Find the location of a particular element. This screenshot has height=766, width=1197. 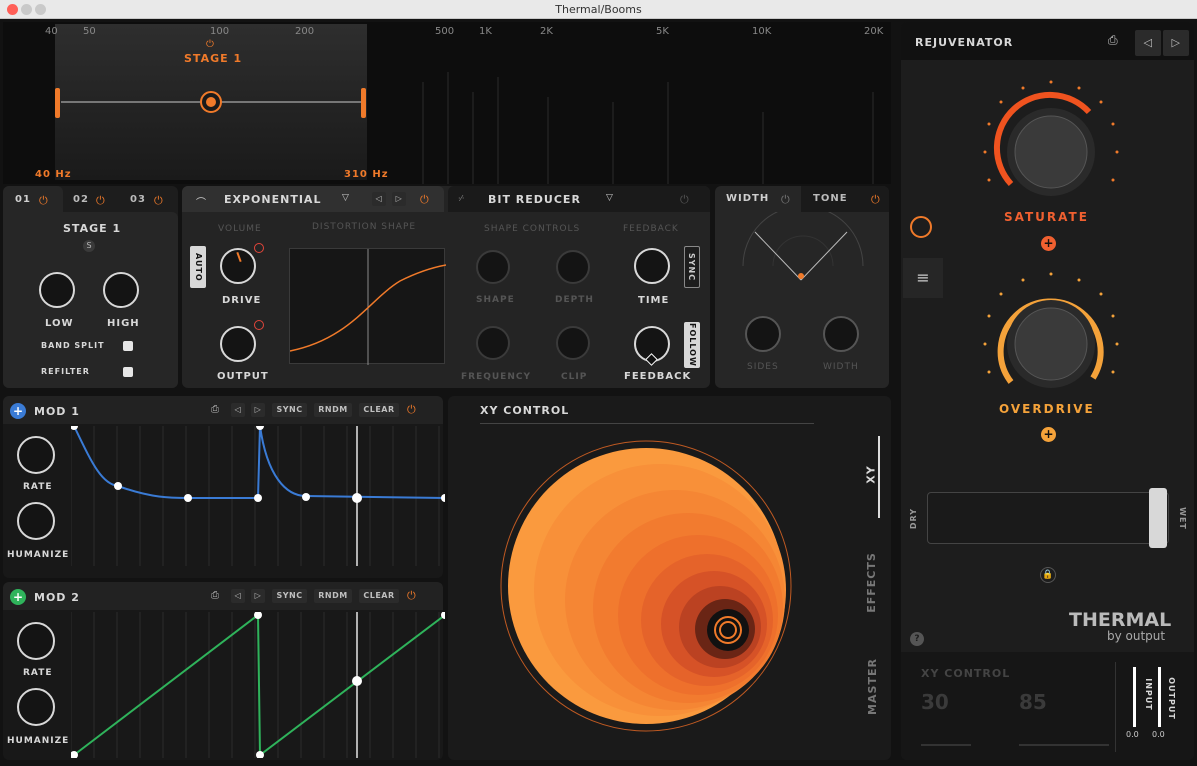

mod1-rate-knob is located at coordinates (36, 455).